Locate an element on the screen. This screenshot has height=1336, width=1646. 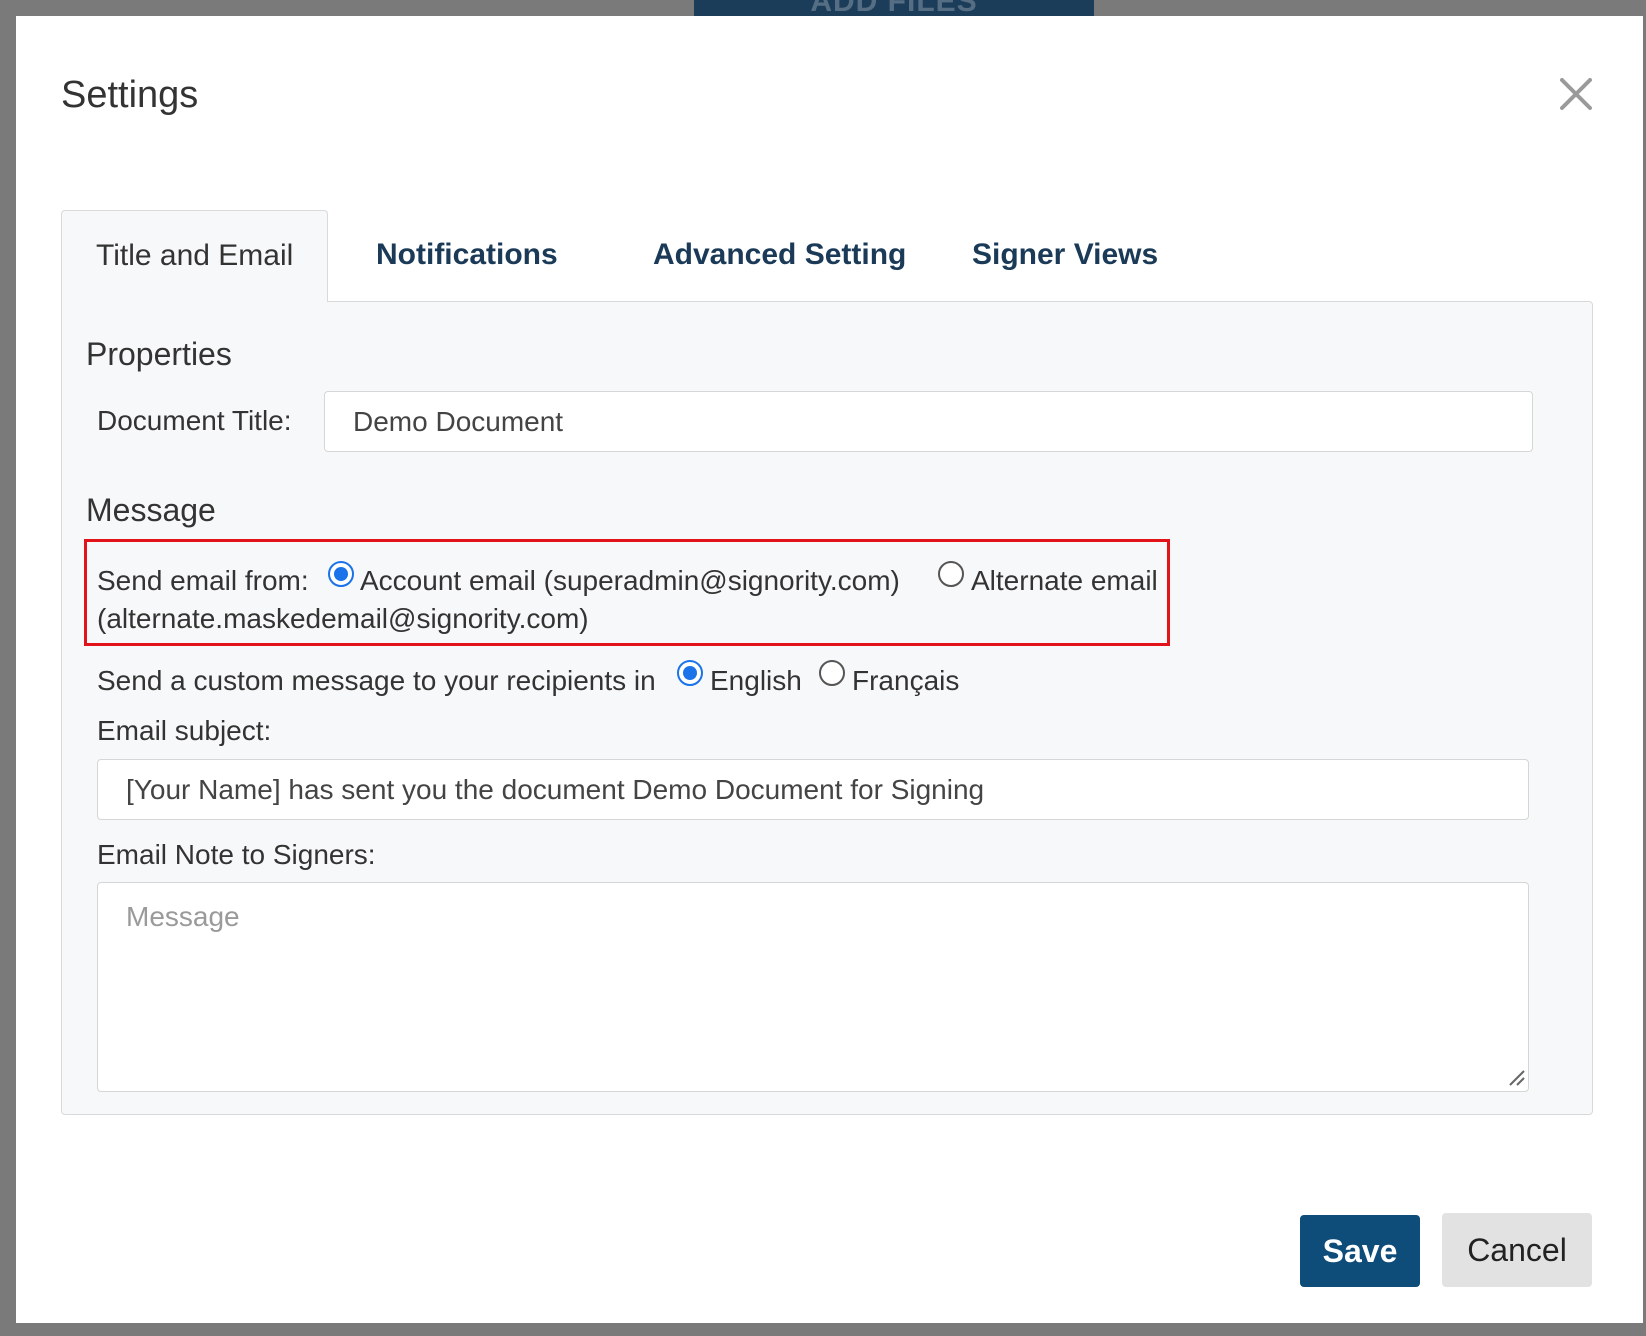
email-note-textarea is located at coordinates (813, 987).